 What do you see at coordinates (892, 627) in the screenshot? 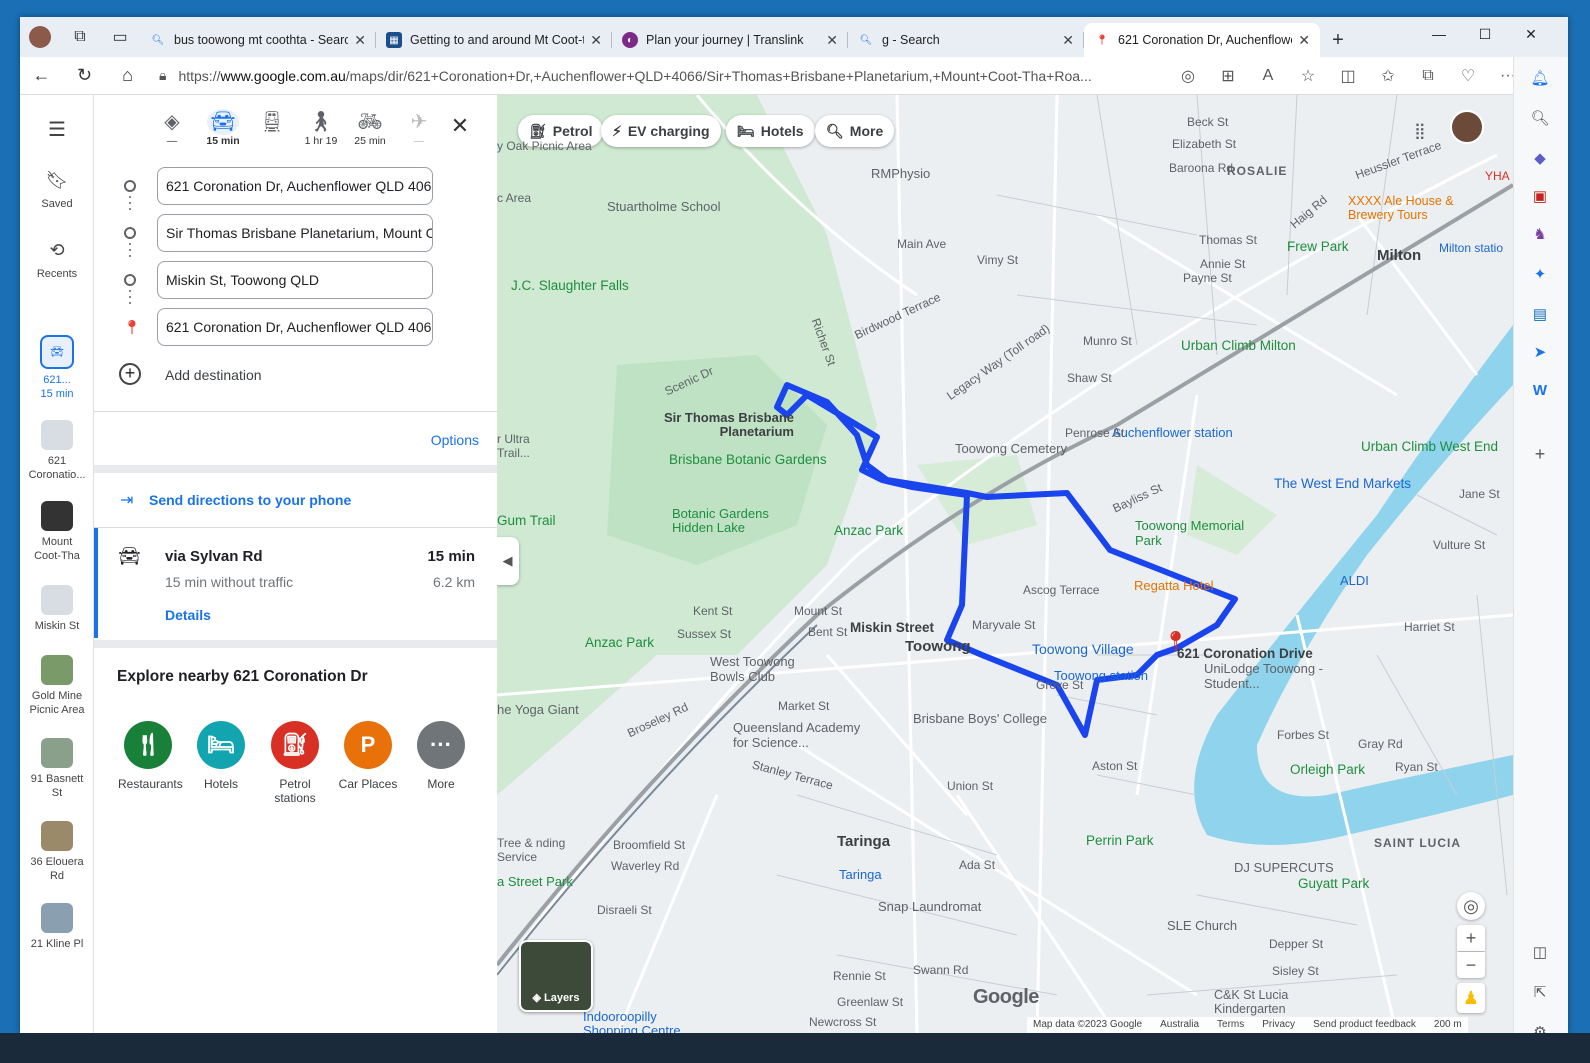
I see `miskin-street-label: Miskin Street` at bounding box center [892, 627].